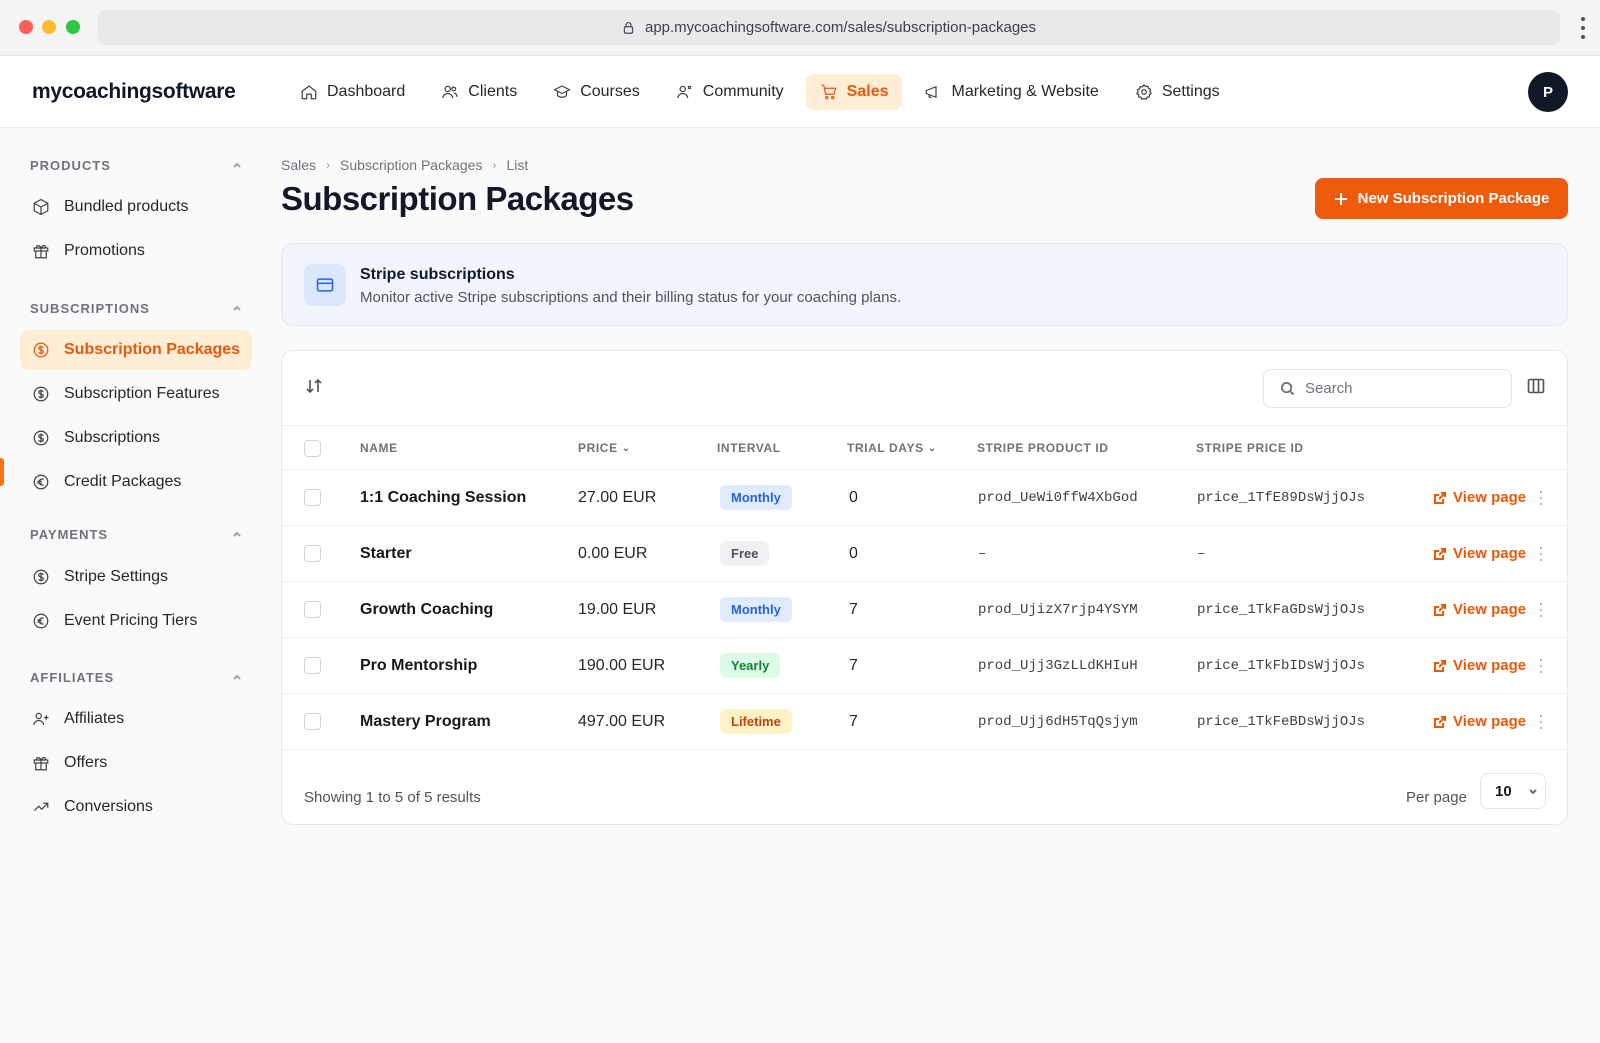 The image size is (1600, 1043). I want to click on sidebar-item-label: Promotions, so click(104, 250).